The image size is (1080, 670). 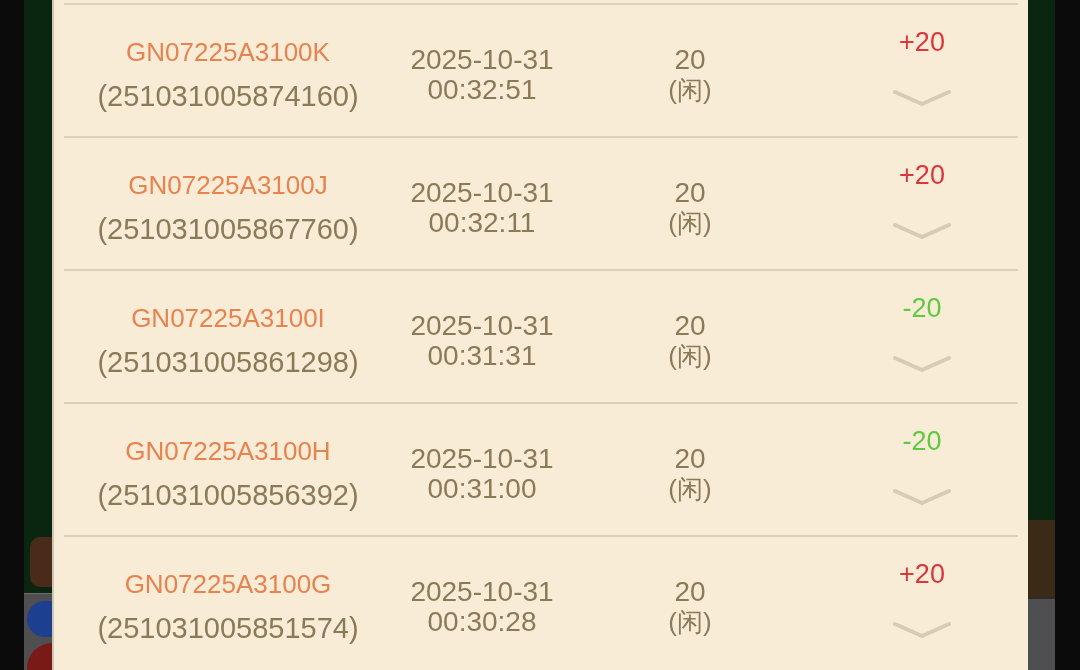 I want to click on order-number: (251031005867760), so click(x=228, y=229).